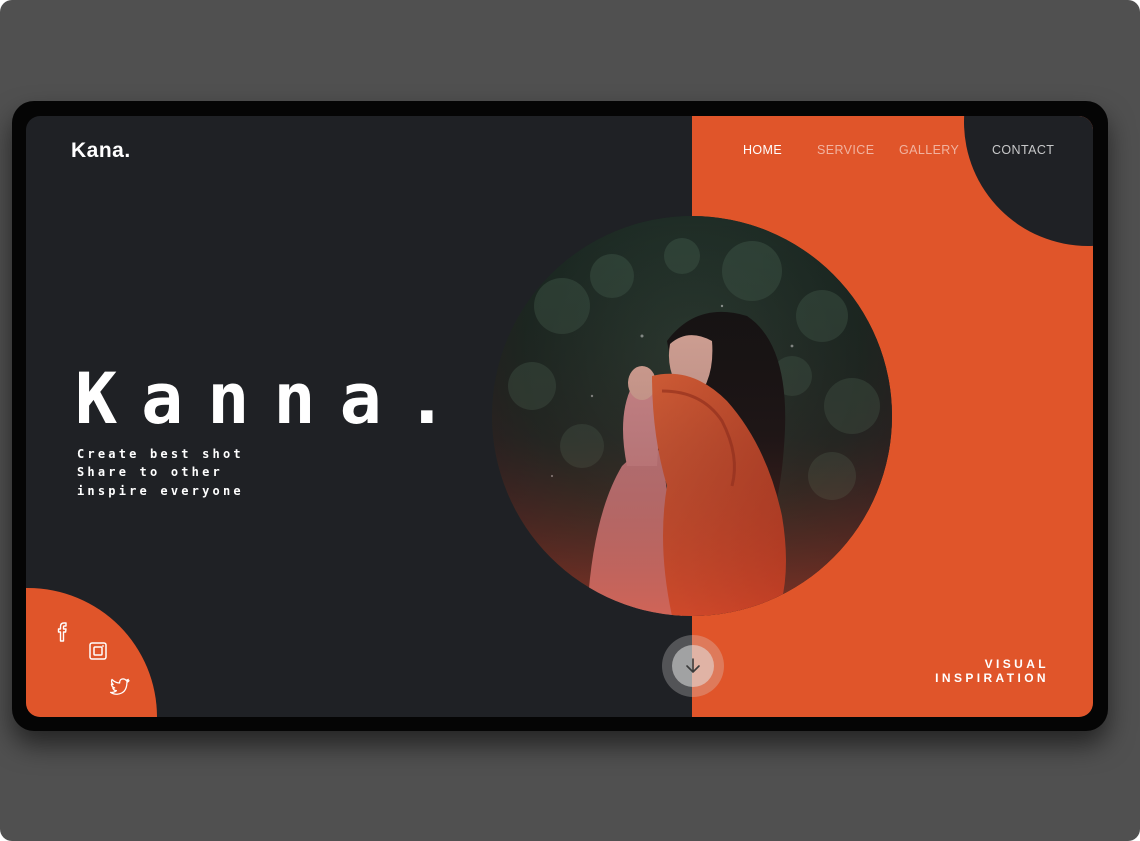  I want to click on tagline-line-1: Create best shot, so click(160, 454).